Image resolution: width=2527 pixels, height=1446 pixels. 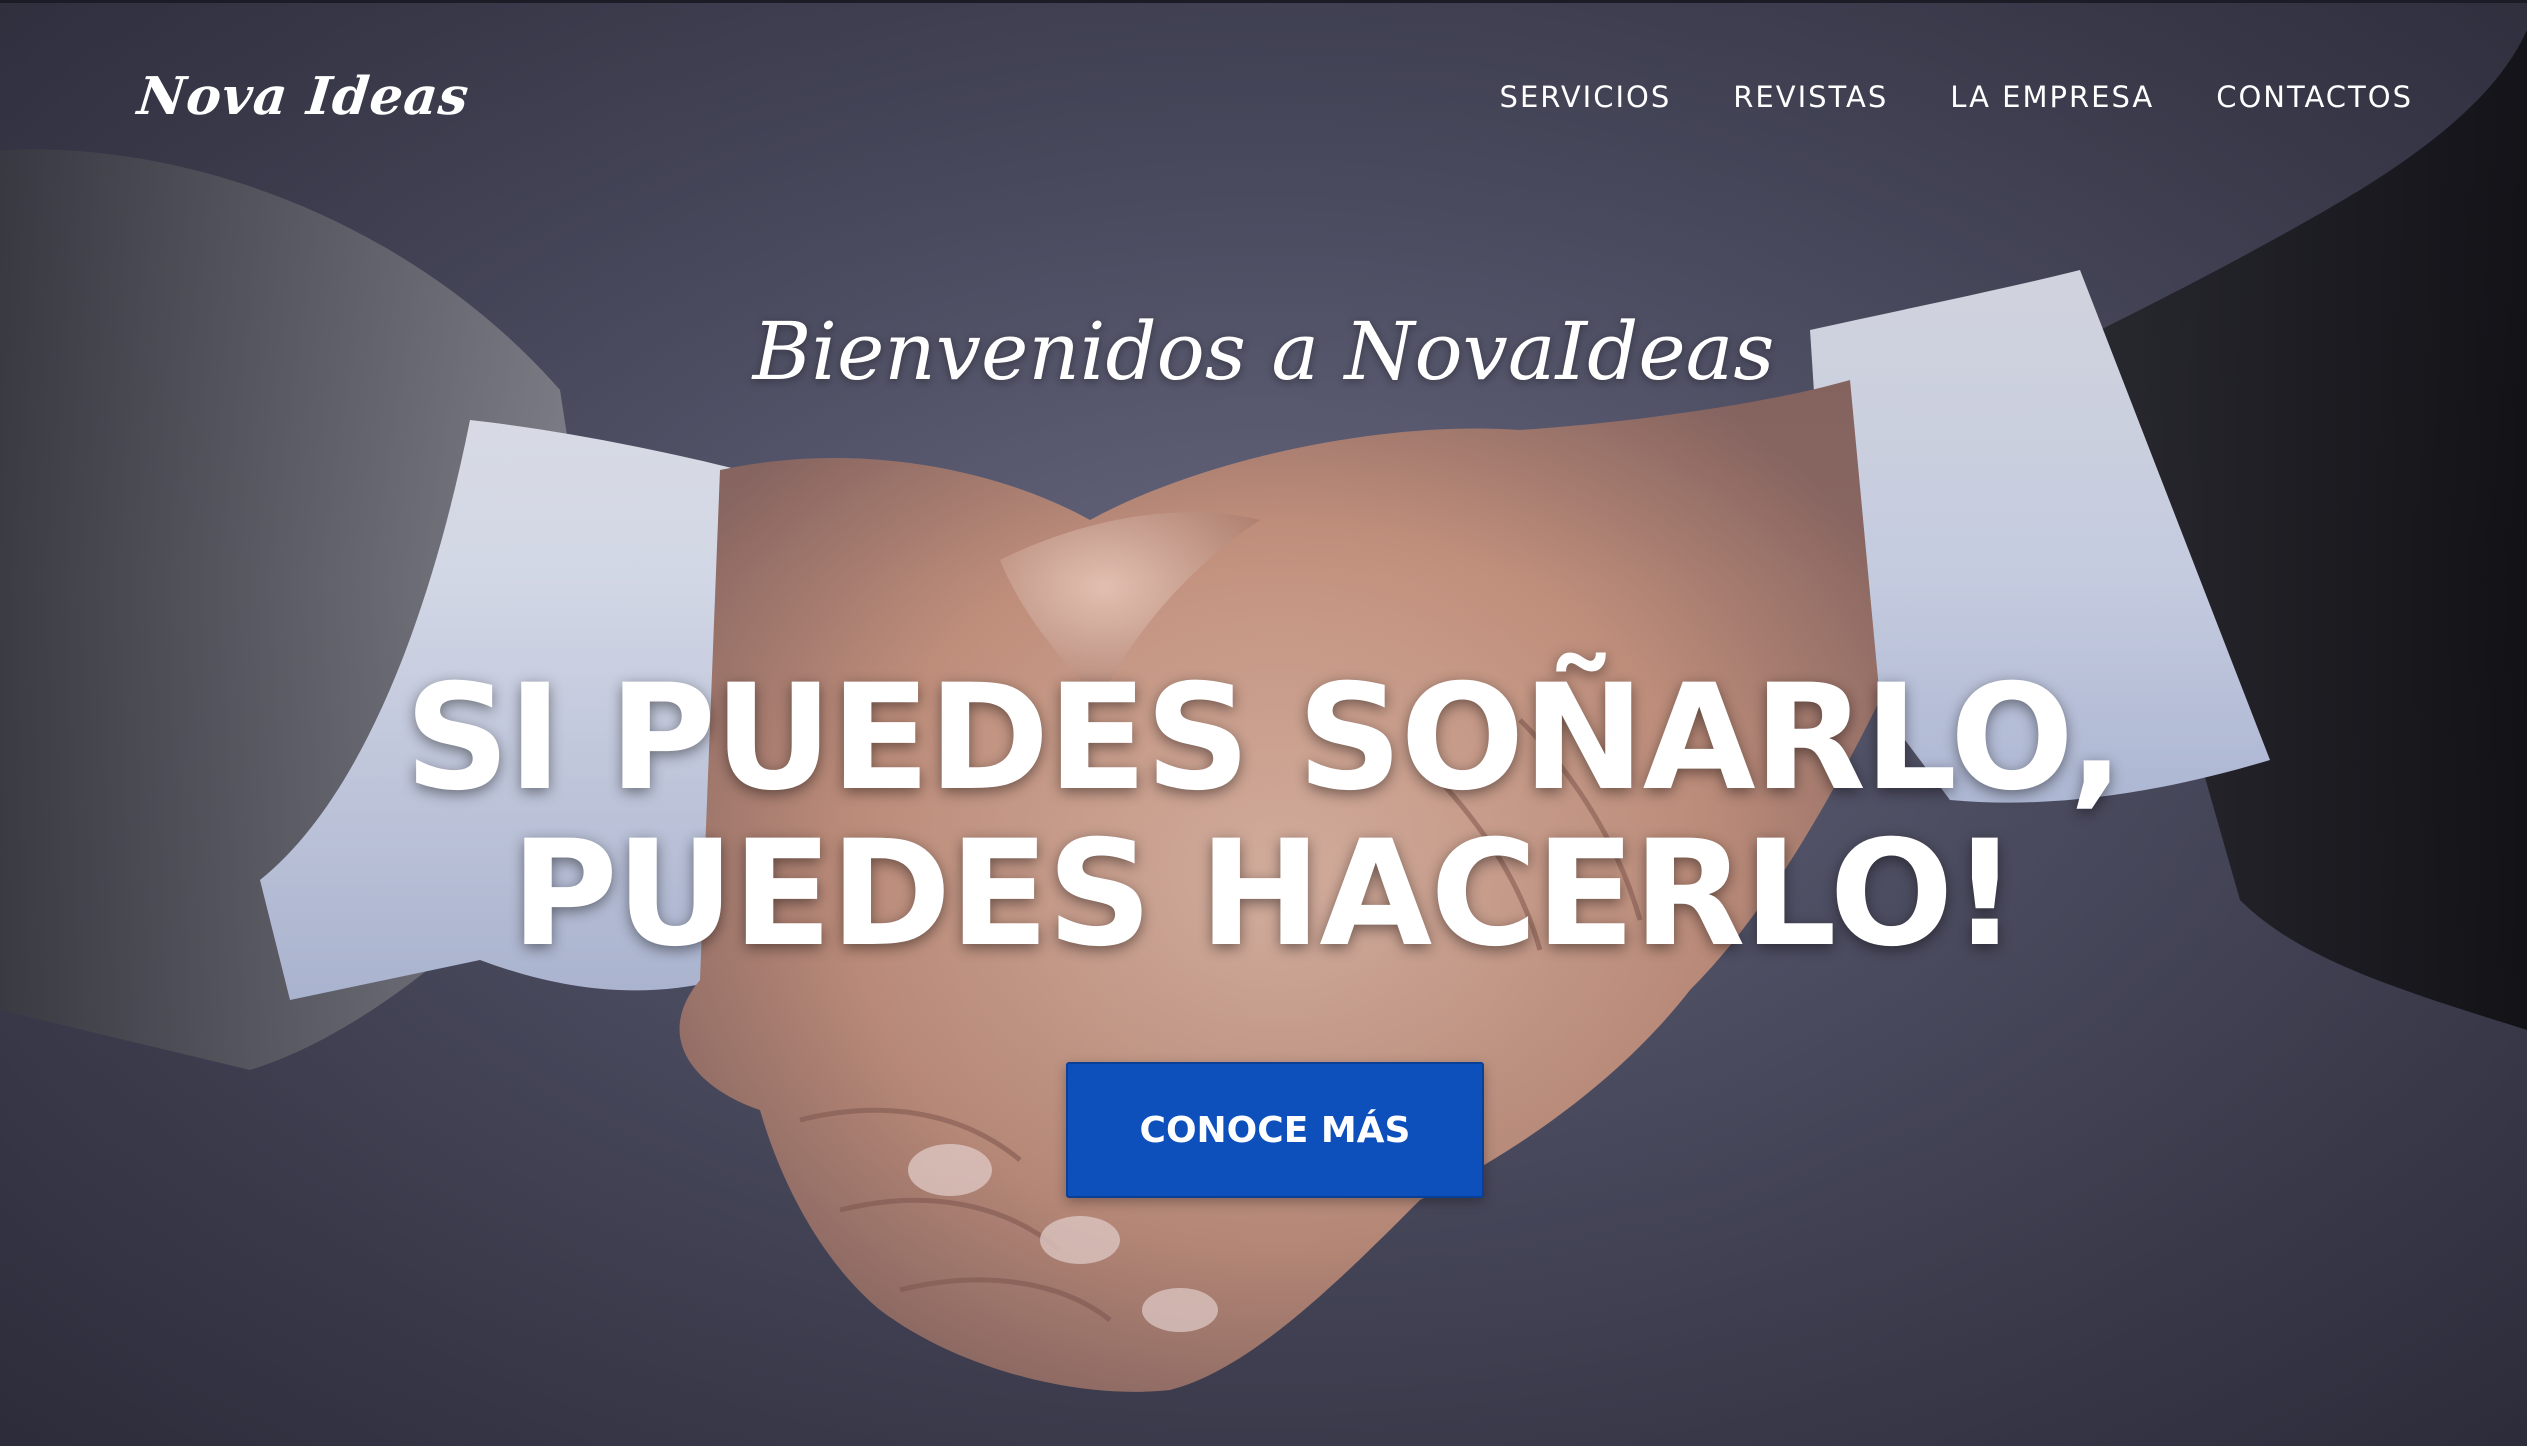 I want to click on nav-item-la-empresa: LA EMPRESA, so click(x=2052, y=97).